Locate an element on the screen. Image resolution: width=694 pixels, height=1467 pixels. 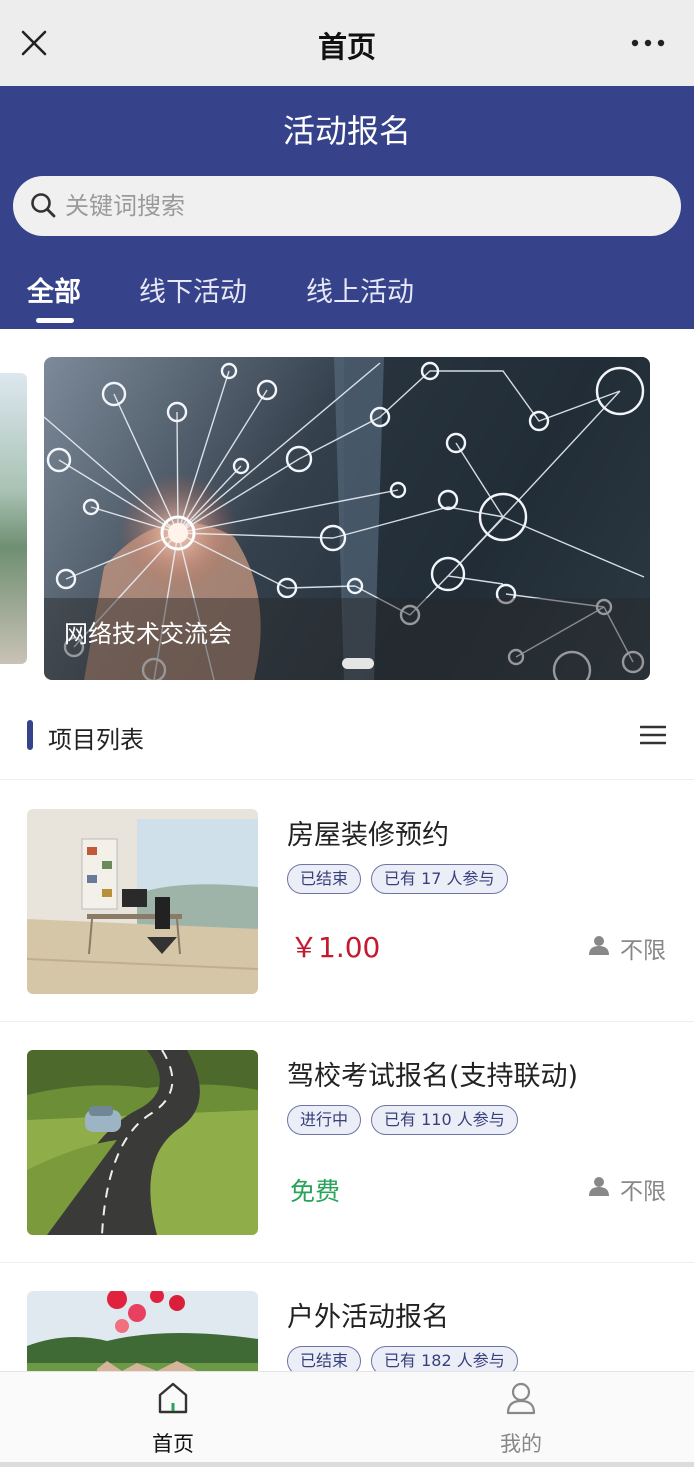
tab-mine: 我的 is located at coordinates (521, 1417).